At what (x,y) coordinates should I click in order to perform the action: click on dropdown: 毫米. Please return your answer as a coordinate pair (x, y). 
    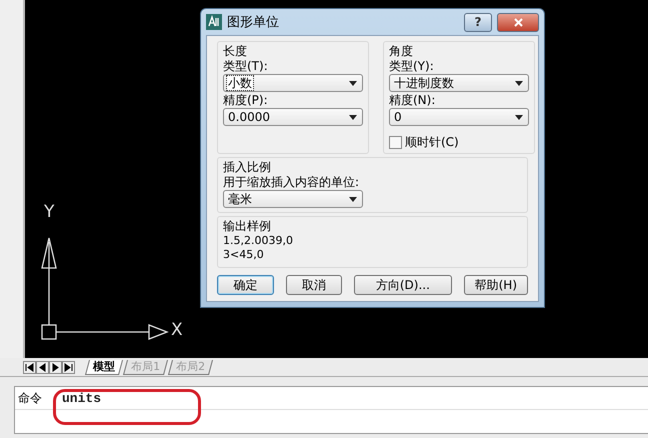
    Looking at the image, I should click on (293, 199).